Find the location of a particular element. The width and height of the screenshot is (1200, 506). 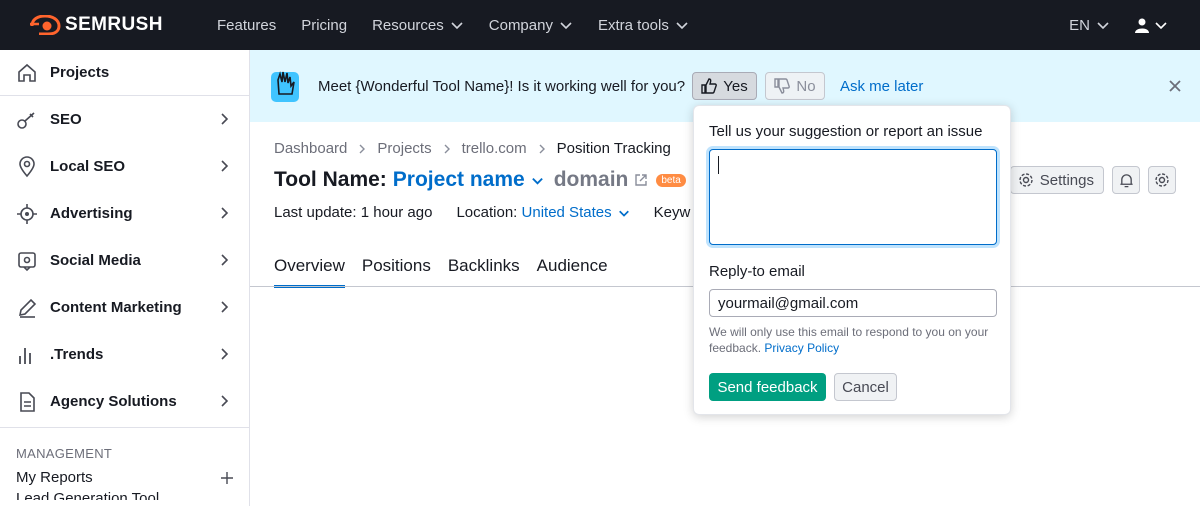

language-label: EN is located at coordinates (1079, 25).